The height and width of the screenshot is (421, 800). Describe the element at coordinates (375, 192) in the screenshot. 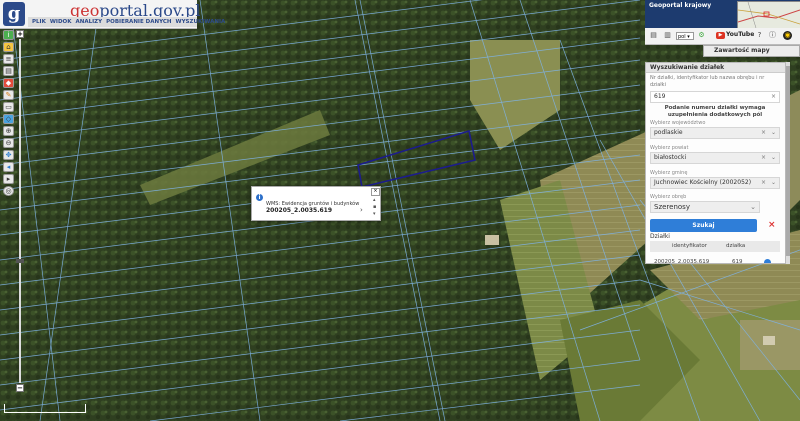

I see `popup-close-icon: ×` at that location.